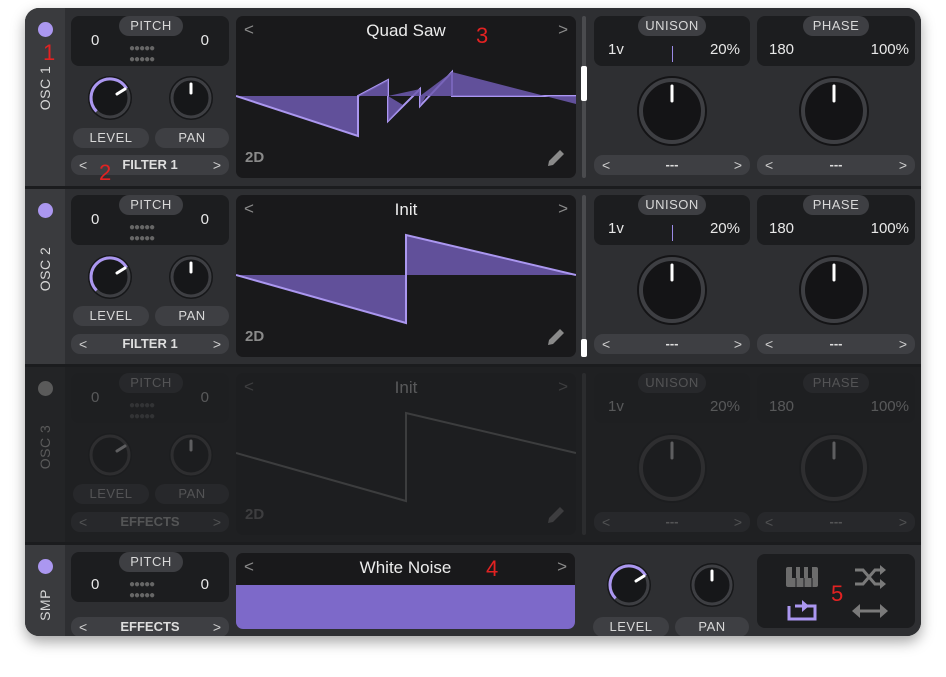 The image size is (946, 677). What do you see at coordinates (836, 165) in the screenshot?
I see `osc1-phase-selector: < --- >` at bounding box center [836, 165].